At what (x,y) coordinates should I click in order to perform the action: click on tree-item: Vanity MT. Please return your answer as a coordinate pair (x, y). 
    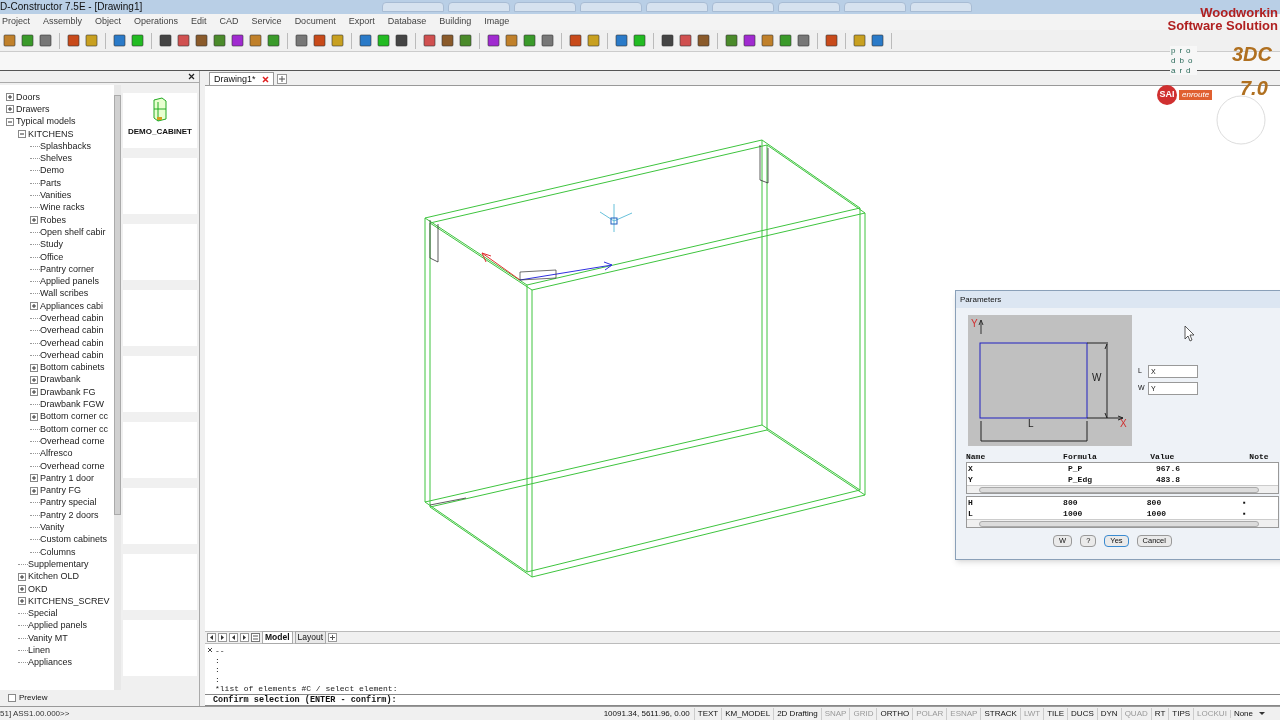
    Looking at the image, I should click on (48, 638).